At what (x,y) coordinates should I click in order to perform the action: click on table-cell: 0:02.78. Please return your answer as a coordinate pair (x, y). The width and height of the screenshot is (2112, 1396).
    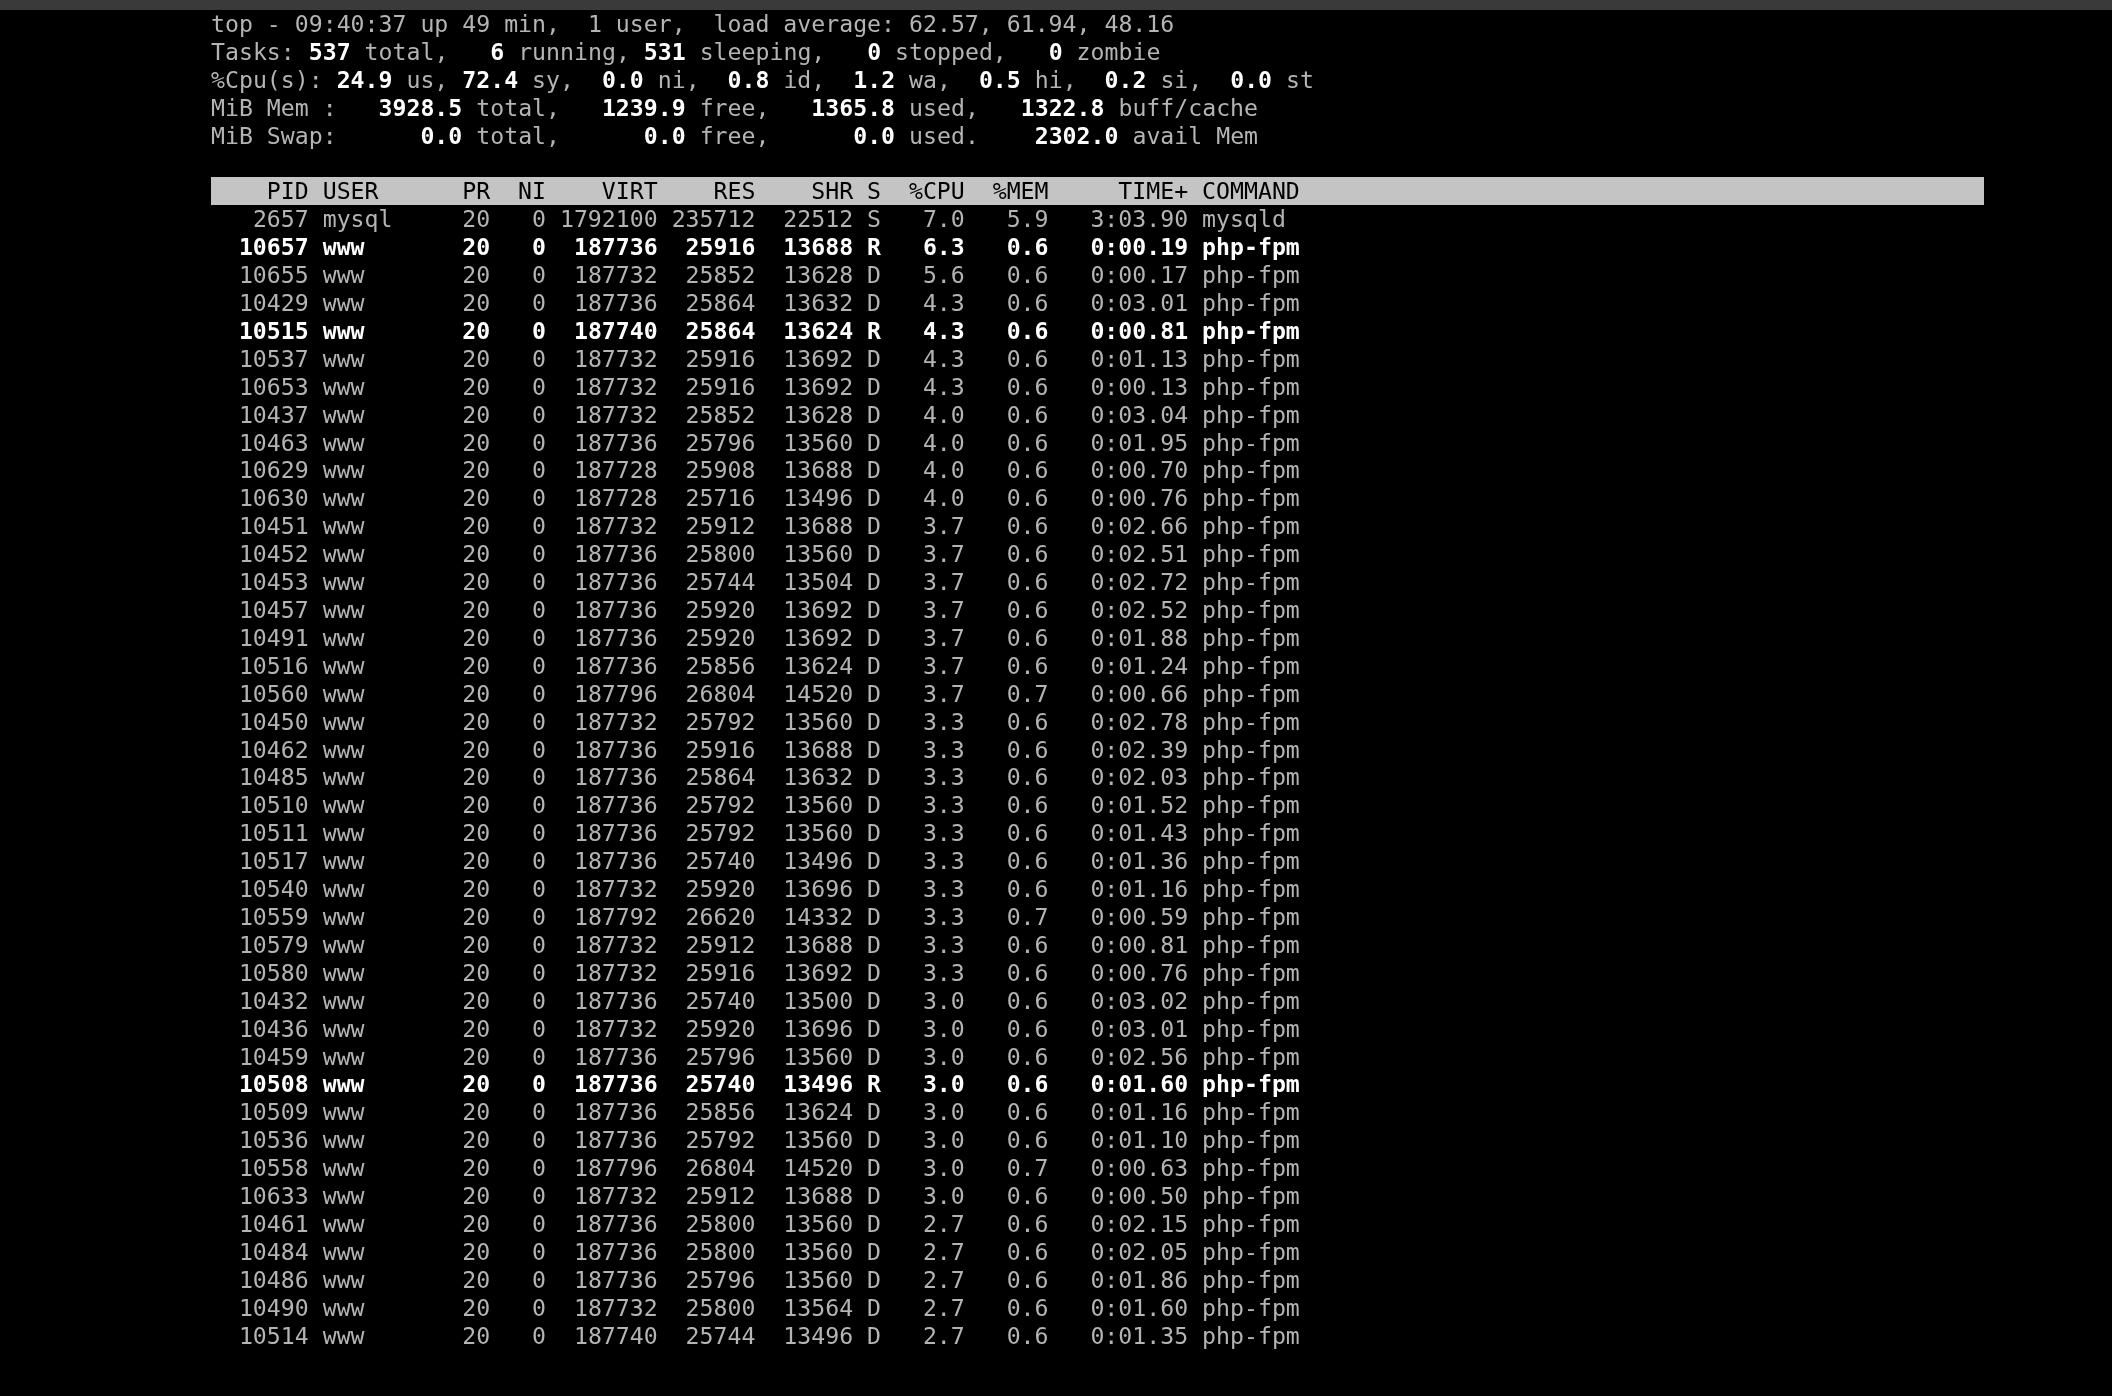
    Looking at the image, I should click on (1139, 721).